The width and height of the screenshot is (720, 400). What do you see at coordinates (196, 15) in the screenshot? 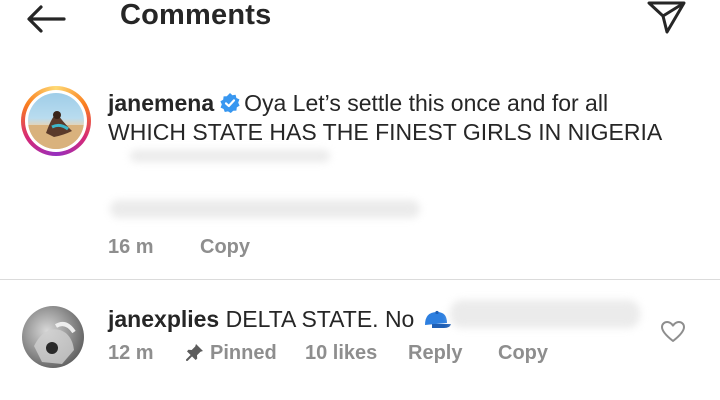
I see `page-title: Comments` at bounding box center [196, 15].